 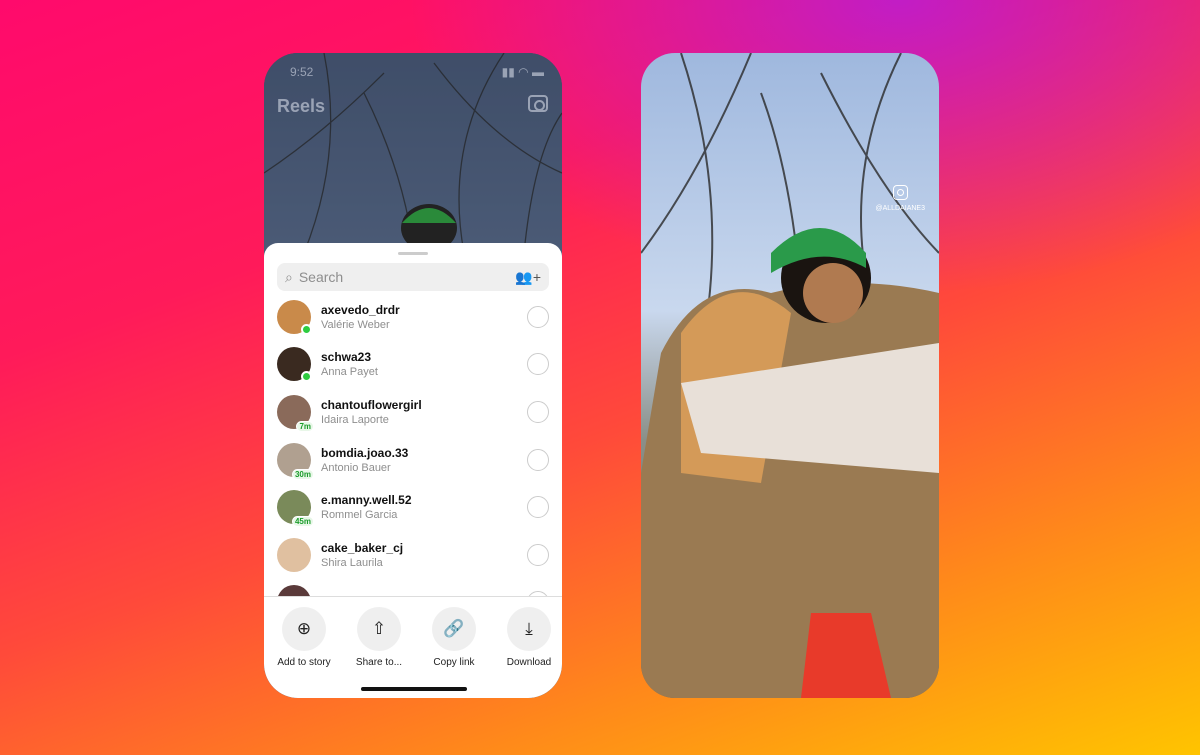 What do you see at coordinates (305, 426) in the screenshot?
I see `active-time-badge: 7m` at bounding box center [305, 426].